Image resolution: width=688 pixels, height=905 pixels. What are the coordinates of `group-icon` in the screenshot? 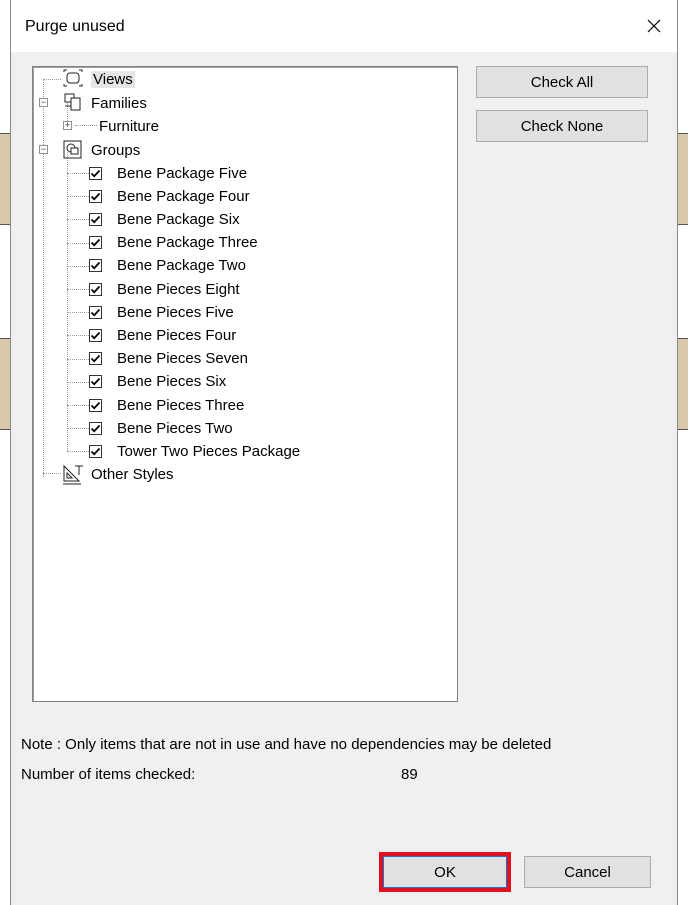 It's located at (72, 149).